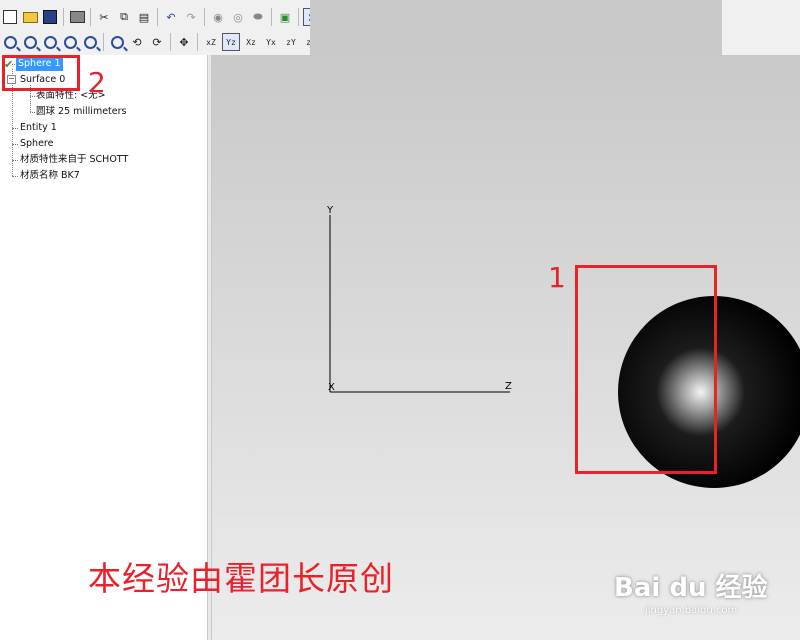  I want to click on pan-button: ✥, so click(184, 42).